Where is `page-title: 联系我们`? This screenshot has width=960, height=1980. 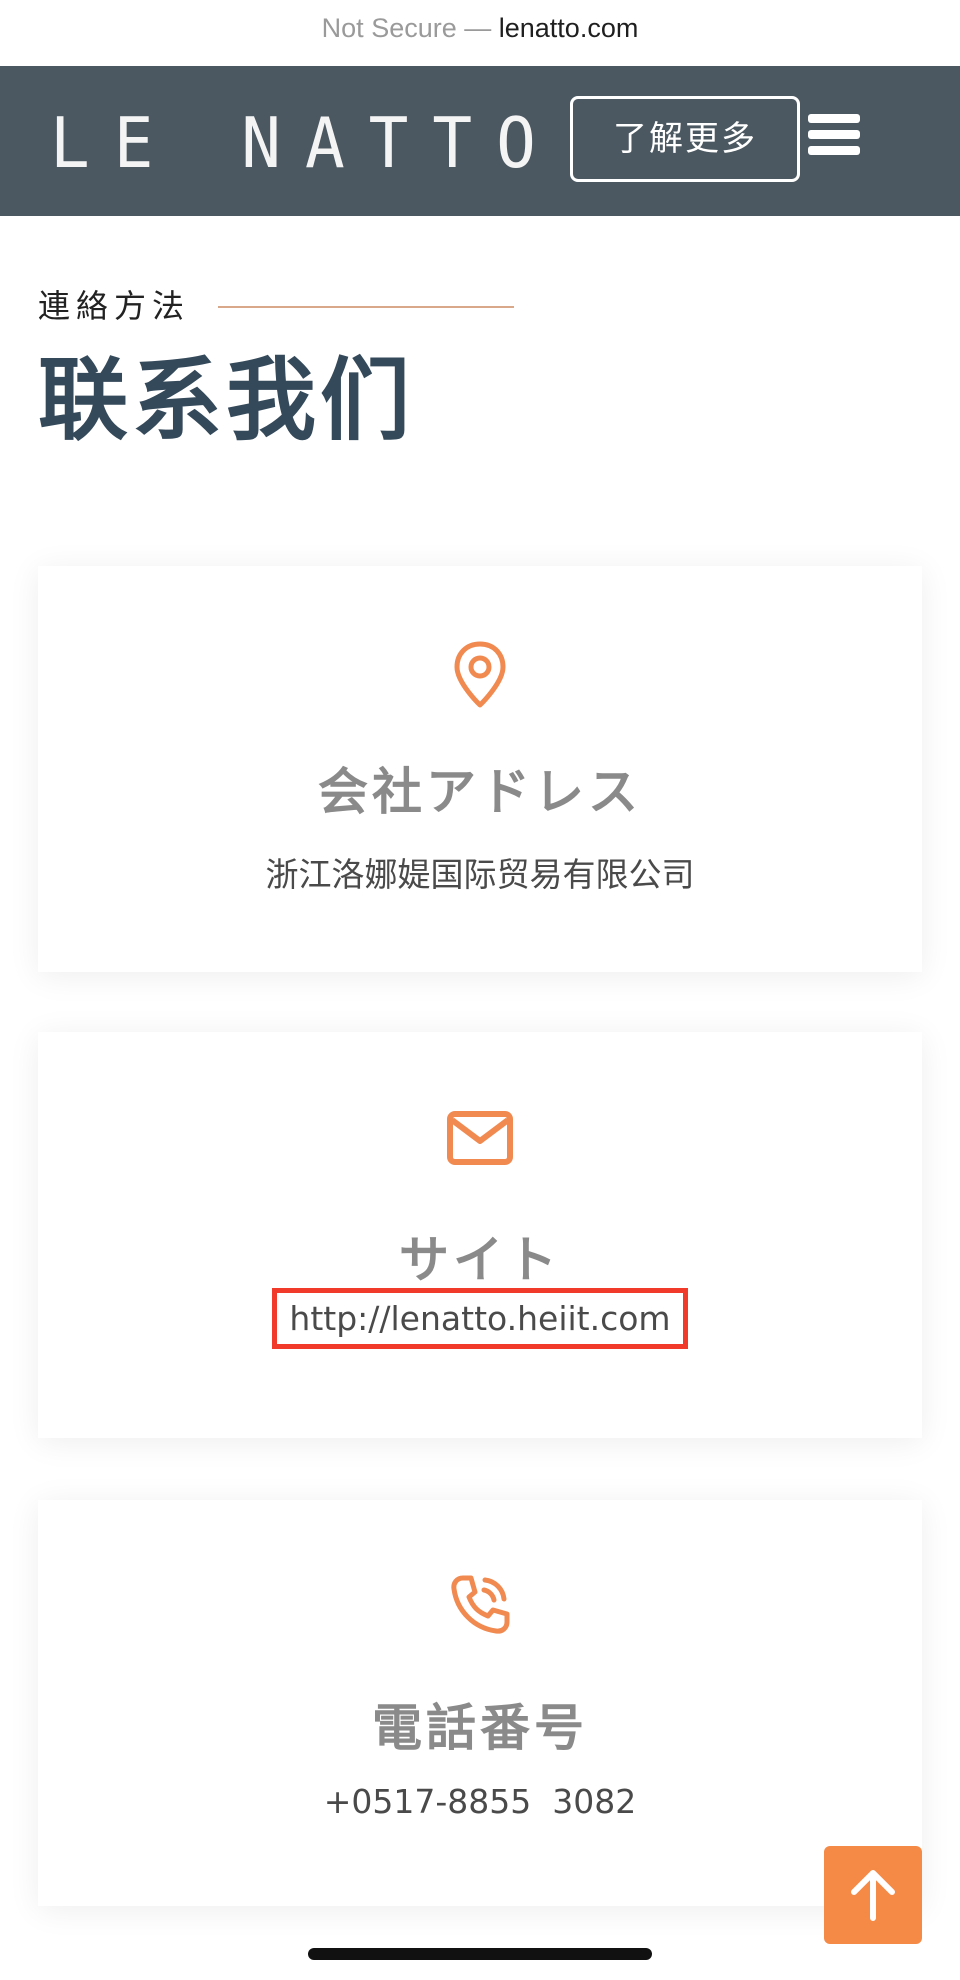 page-title: 联系我们 is located at coordinates (226, 400).